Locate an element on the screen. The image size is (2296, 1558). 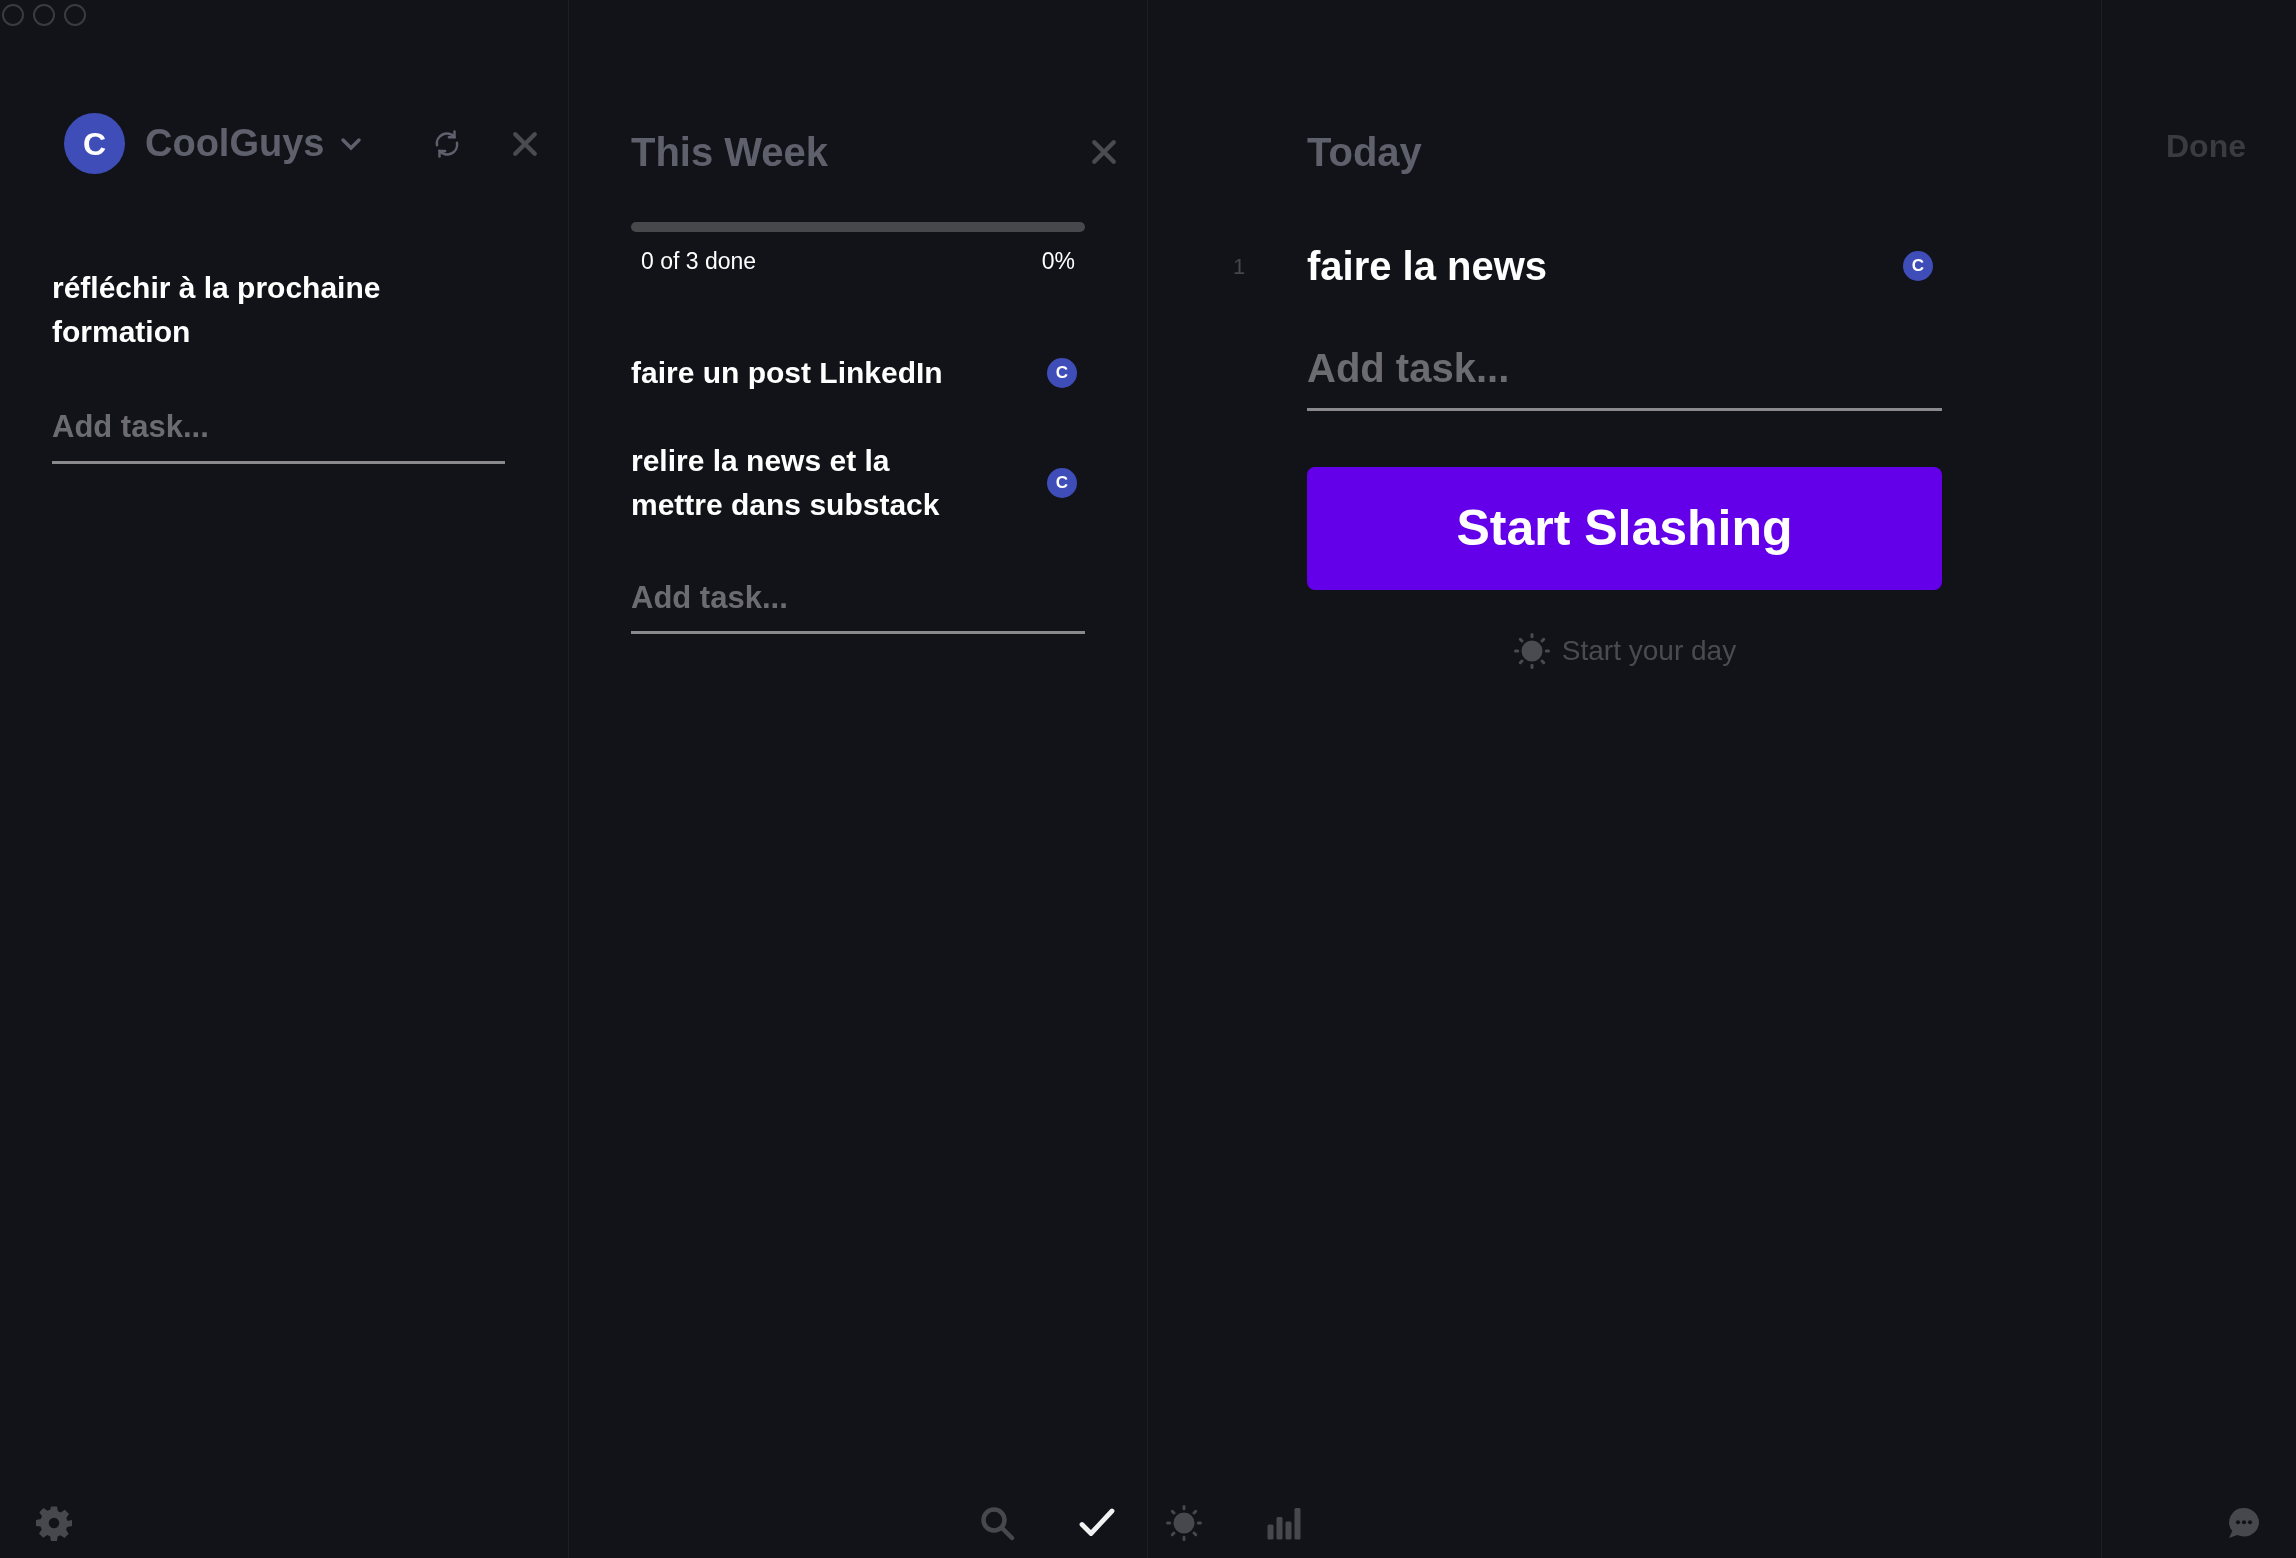
progress-text: 0 of 3 done is located at coordinates (699, 261).